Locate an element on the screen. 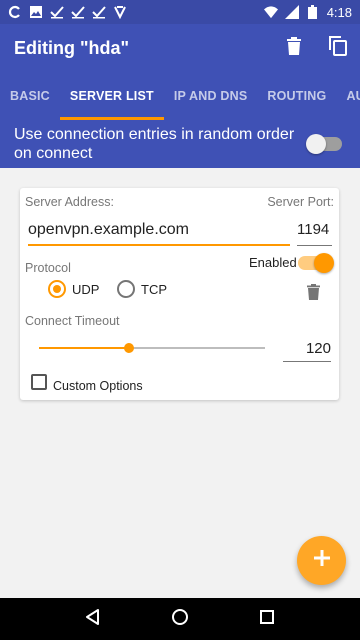 This screenshot has height=640, width=360. udp-radio is located at coordinates (57, 289).